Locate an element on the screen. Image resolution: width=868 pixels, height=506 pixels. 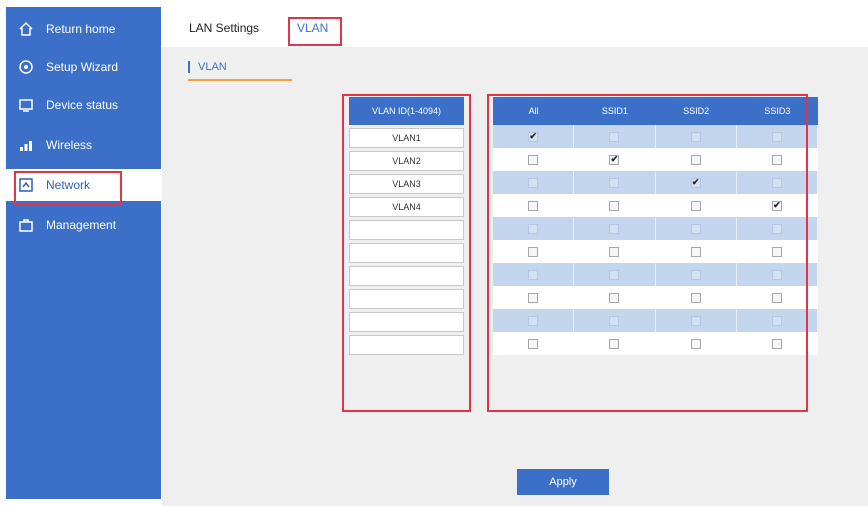
sidebar-item-label: Network is located at coordinates (68, 185).